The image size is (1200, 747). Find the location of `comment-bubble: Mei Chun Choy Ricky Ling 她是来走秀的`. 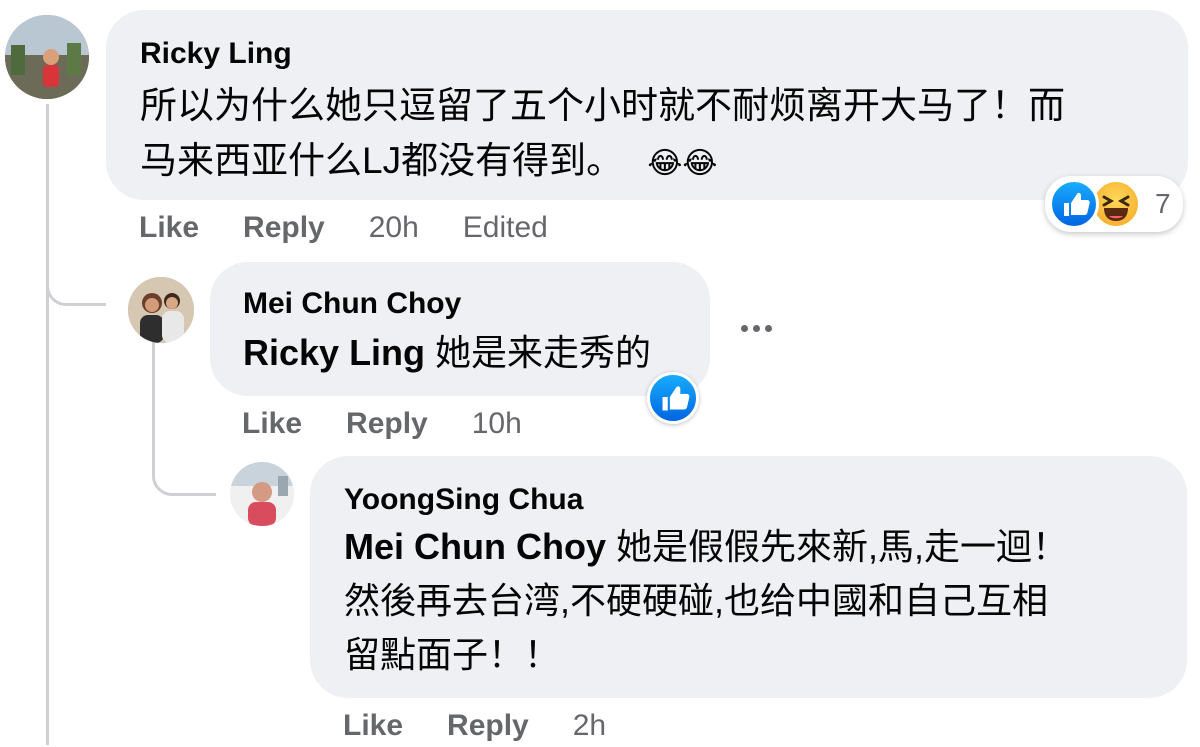

comment-bubble: Mei Chun Choy Ricky Ling 她是来走秀的 is located at coordinates (460, 329).